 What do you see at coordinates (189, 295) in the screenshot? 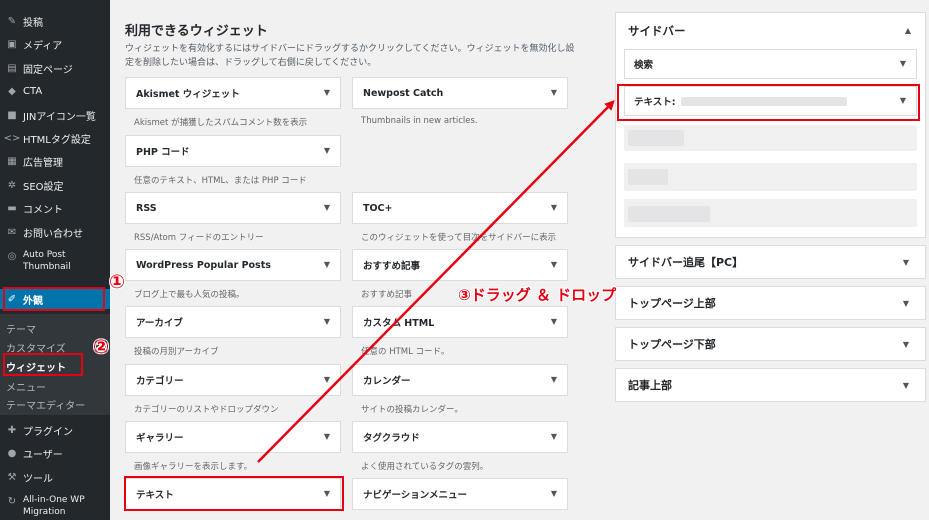
I see `widget-popular-posts-desc: ブログ上で最も人気の投稿。` at bounding box center [189, 295].